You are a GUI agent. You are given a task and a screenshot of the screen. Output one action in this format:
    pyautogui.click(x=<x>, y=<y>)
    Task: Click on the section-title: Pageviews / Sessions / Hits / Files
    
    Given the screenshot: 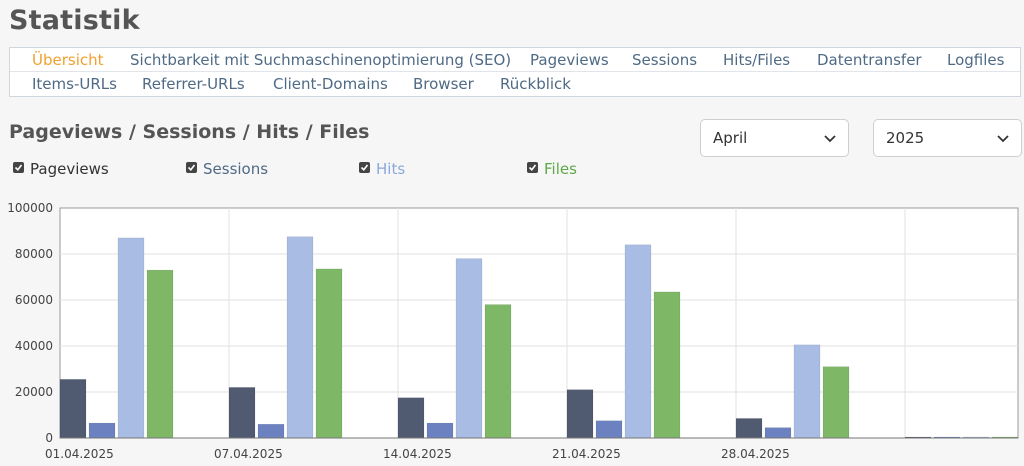 What is the action you would take?
    pyautogui.click(x=189, y=132)
    